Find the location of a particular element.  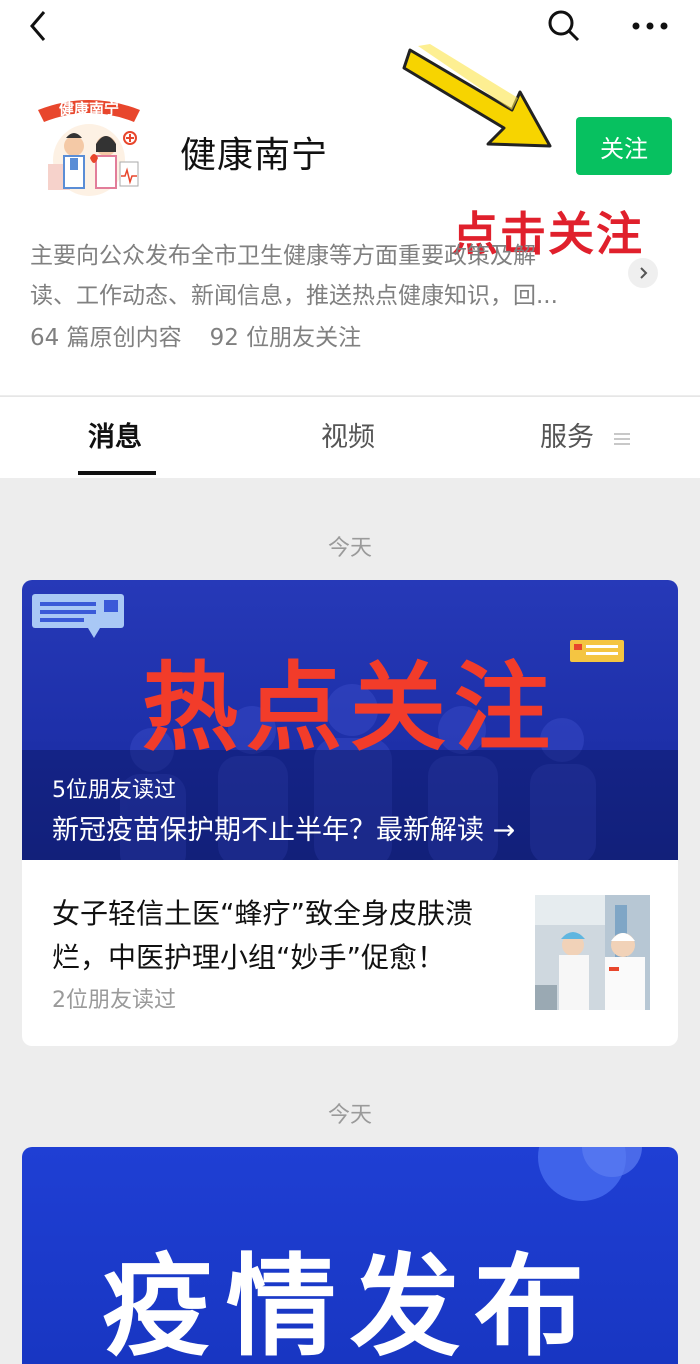

article-thumbnail is located at coordinates (592, 952).